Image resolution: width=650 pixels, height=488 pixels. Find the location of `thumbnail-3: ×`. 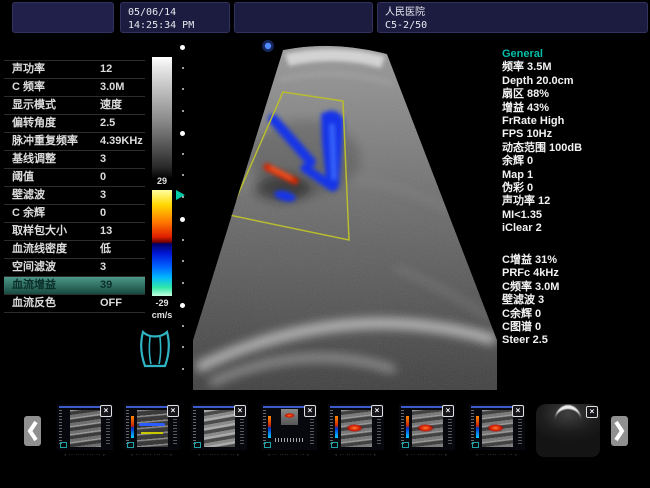

thumbnail-3: × is located at coordinates (219, 427).